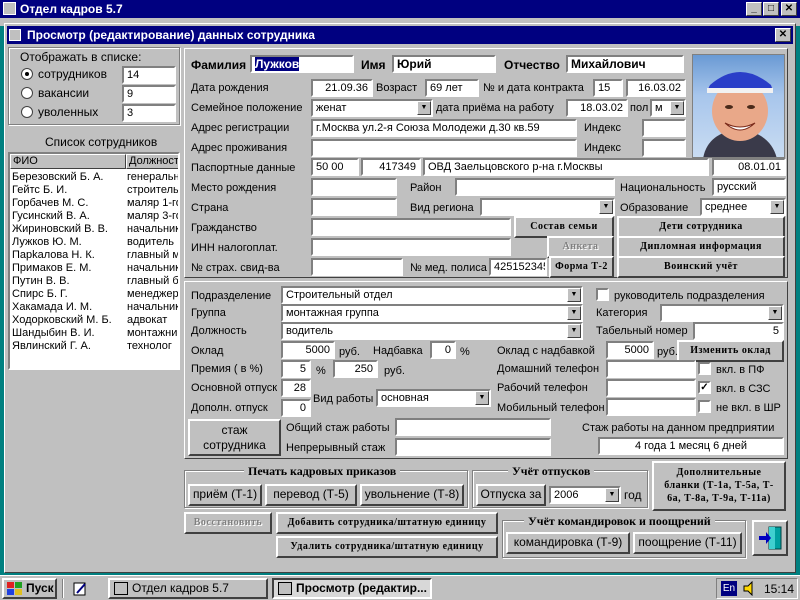 The width and height of the screenshot is (800, 600). What do you see at coordinates (411, 247) in the screenshot?
I see `inn-field` at bounding box center [411, 247].